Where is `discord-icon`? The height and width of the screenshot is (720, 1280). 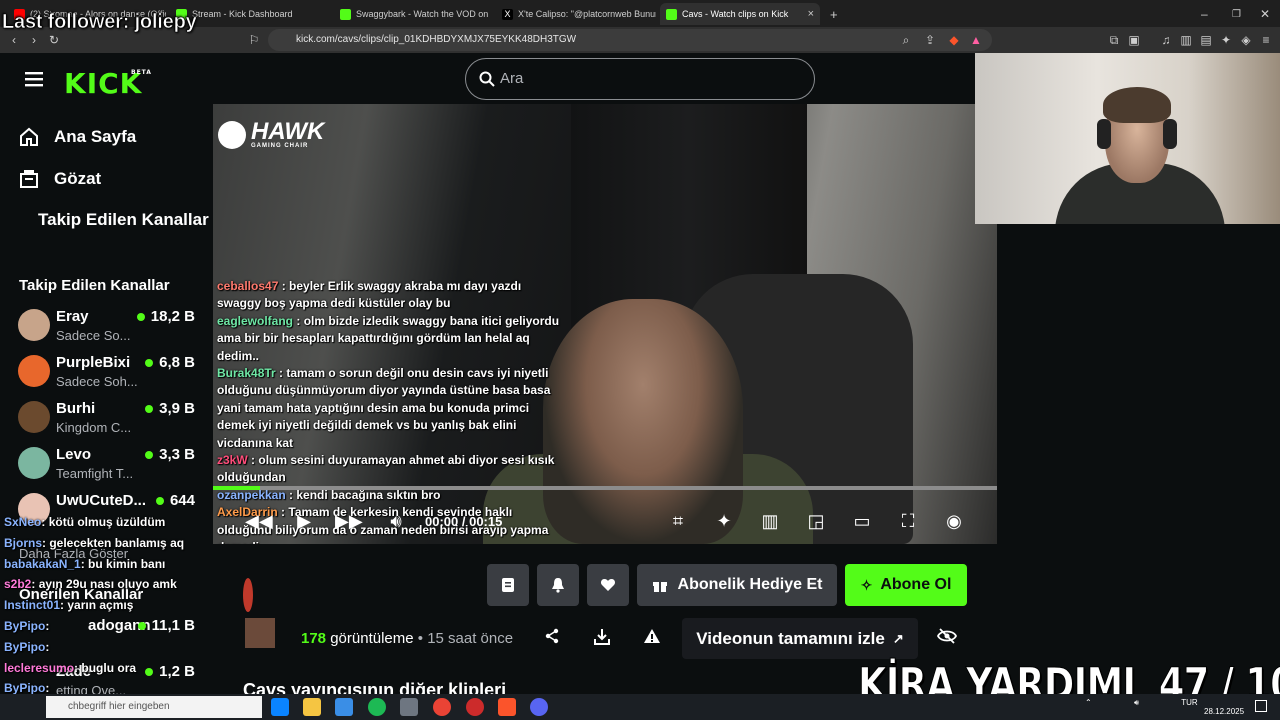
discord-icon is located at coordinates (539, 707).